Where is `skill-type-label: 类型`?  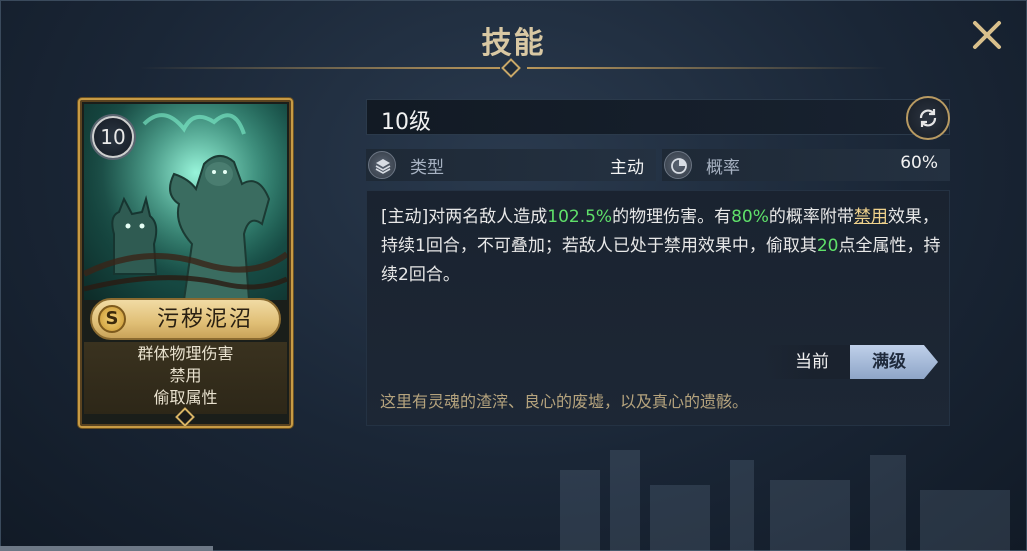 skill-type-label: 类型 is located at coordinates (427, 168).